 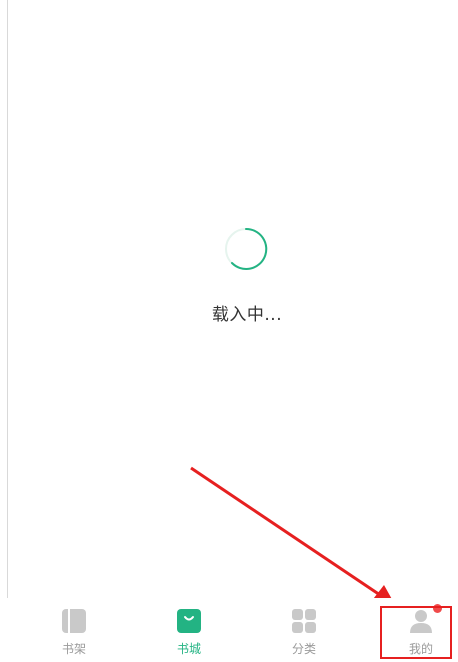 I want to click on loading-spinner-icon, so click(x=246, y=248).